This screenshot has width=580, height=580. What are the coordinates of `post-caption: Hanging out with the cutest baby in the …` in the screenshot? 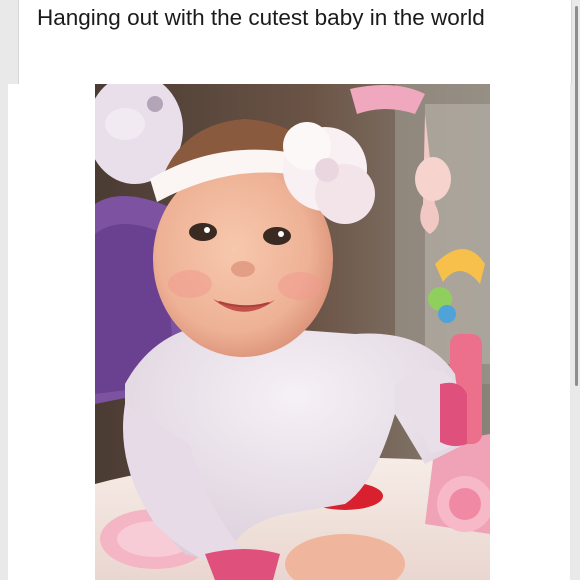 It's located at (261, 17).